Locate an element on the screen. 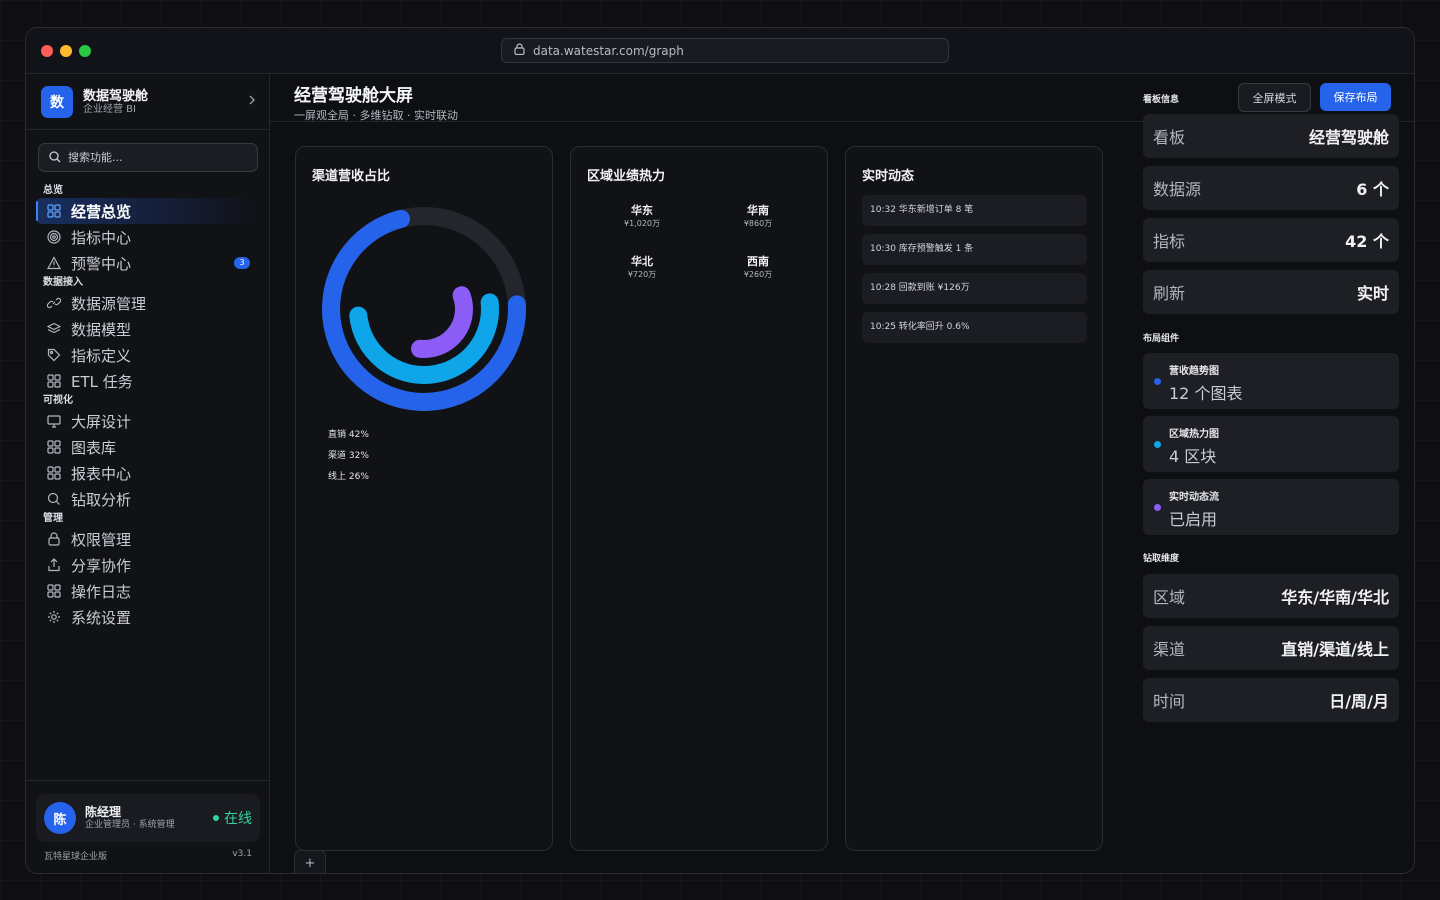 This screenshot has height=900, width=1440. sidebar-item: 权限管理 is located at coordinates (148, 539).